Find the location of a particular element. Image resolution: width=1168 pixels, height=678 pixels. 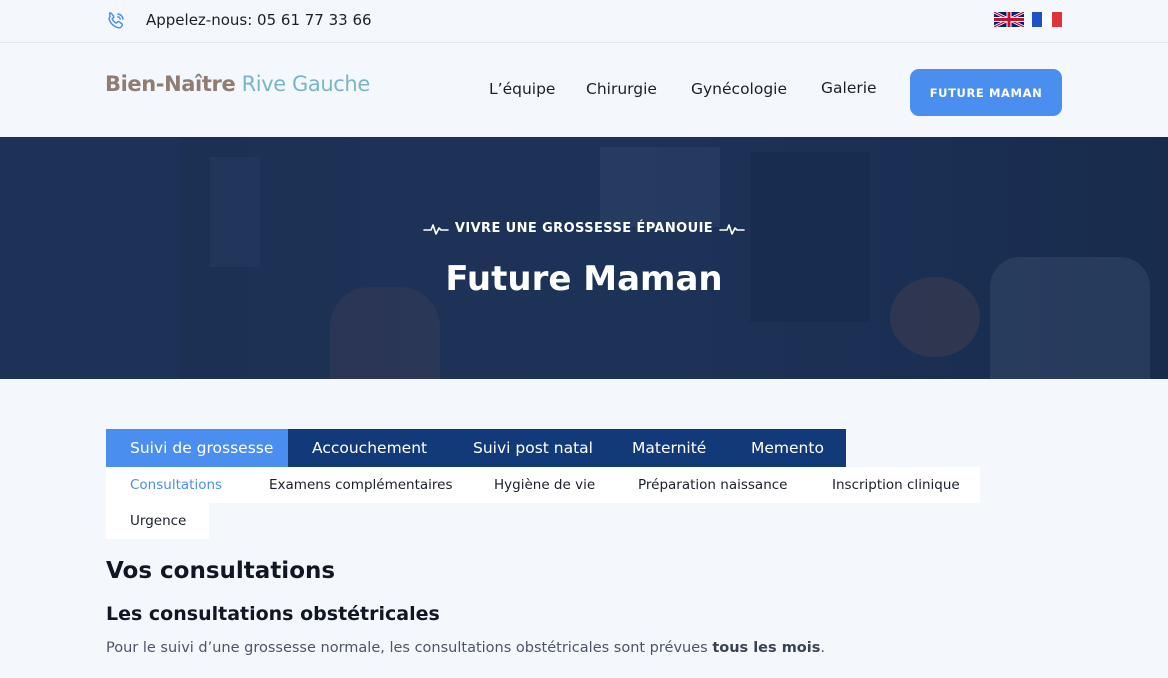

sub-tabs-row-2: Urgence is located at coordinates (157, 521).